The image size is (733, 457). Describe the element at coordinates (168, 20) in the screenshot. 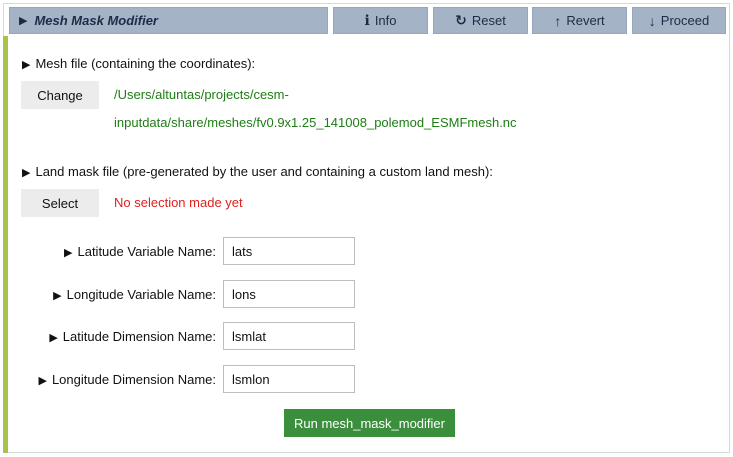

I see `title-bar: ▶ Mesh Mask Modifier` at that location.